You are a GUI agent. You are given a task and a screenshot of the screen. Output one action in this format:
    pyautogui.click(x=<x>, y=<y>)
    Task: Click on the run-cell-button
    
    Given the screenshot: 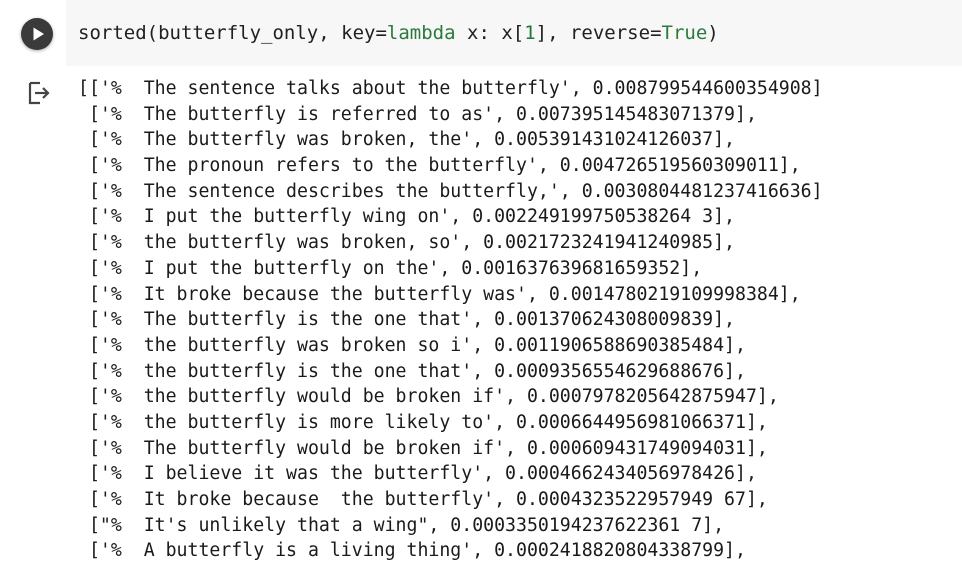 What is the action you would take?
    pyautogui.click(x=37, y=34)
    